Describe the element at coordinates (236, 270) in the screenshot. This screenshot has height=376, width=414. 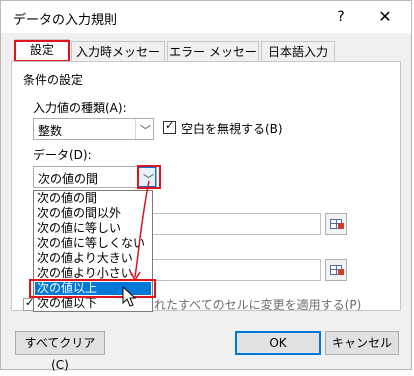
I see `maximum-field` at that location.